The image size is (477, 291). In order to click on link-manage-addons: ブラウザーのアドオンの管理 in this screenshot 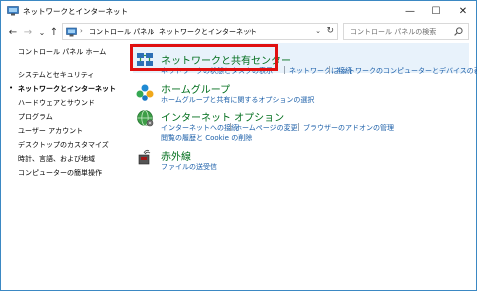, I will do `click(348, 128)`.